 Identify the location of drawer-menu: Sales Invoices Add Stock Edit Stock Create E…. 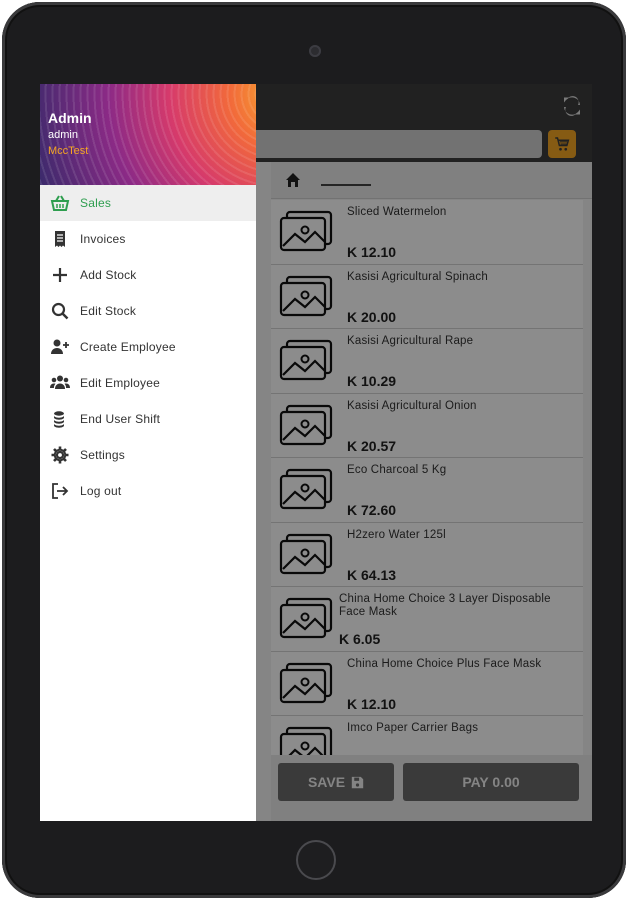
(148, 347).